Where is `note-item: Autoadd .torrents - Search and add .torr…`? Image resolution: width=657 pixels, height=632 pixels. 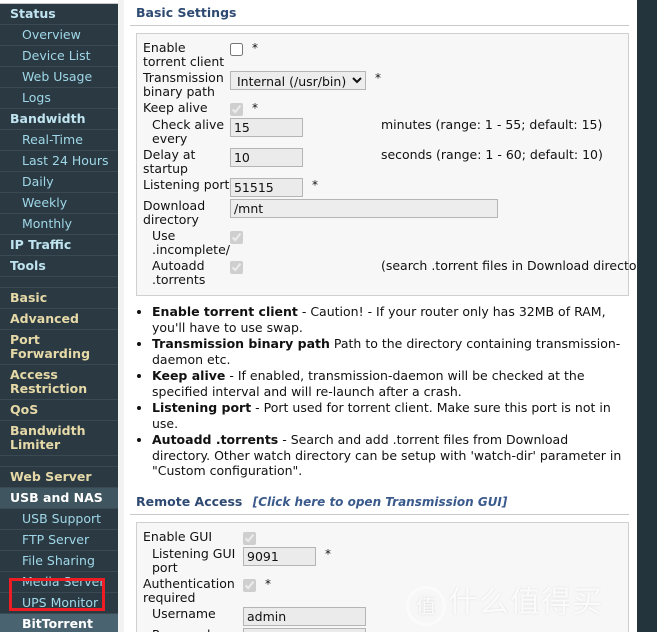
note-item: Autoadd .torrents - Search and add .torr… is located at coordinates (388, 455).